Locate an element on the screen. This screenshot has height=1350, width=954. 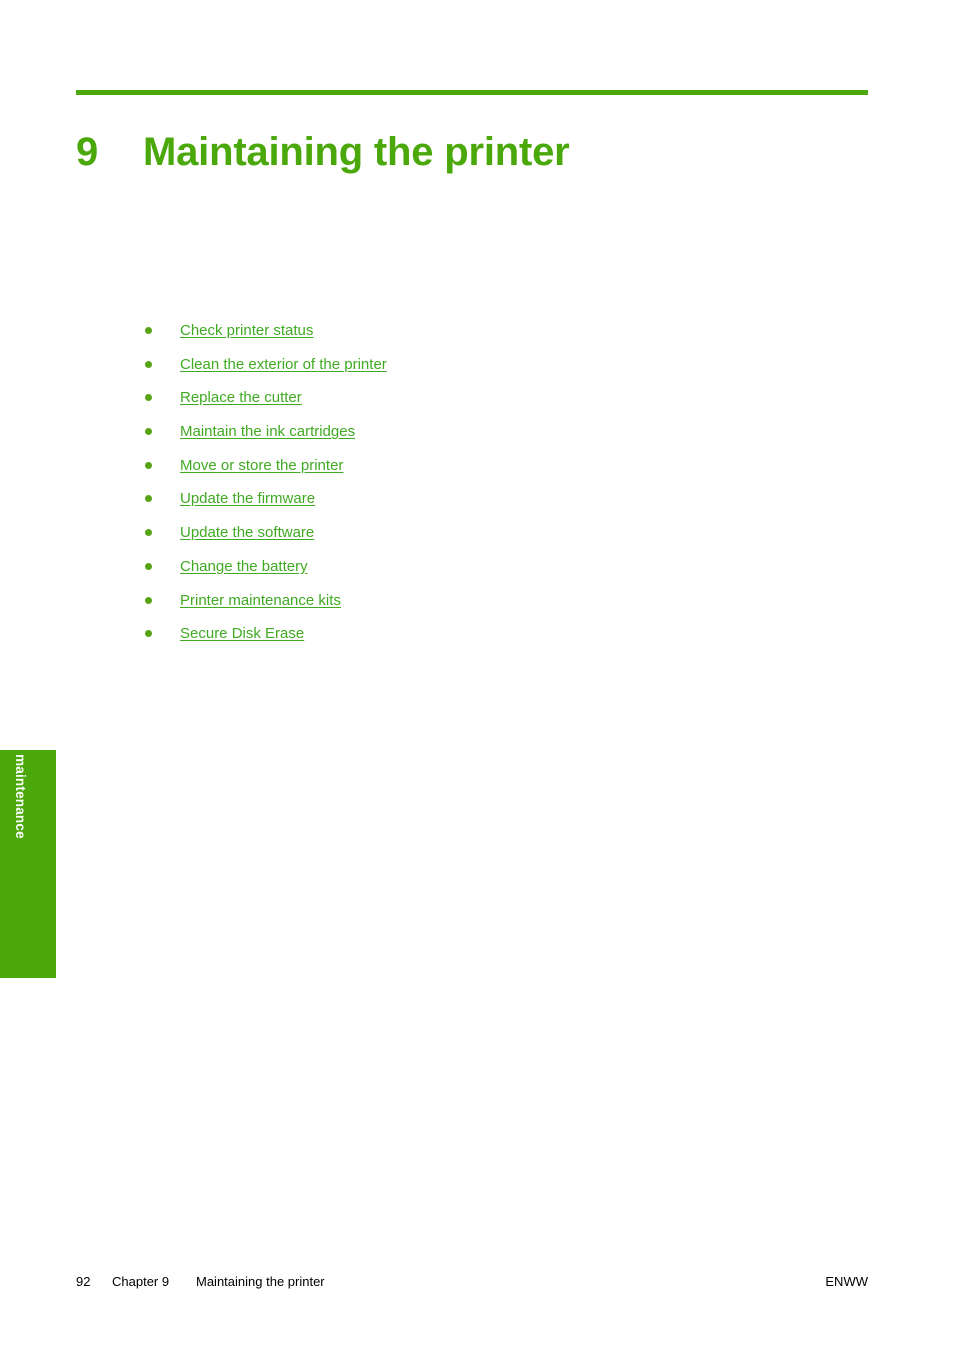
section-thumb-tab: Printer maintenance is located at coordinates (28, 864).